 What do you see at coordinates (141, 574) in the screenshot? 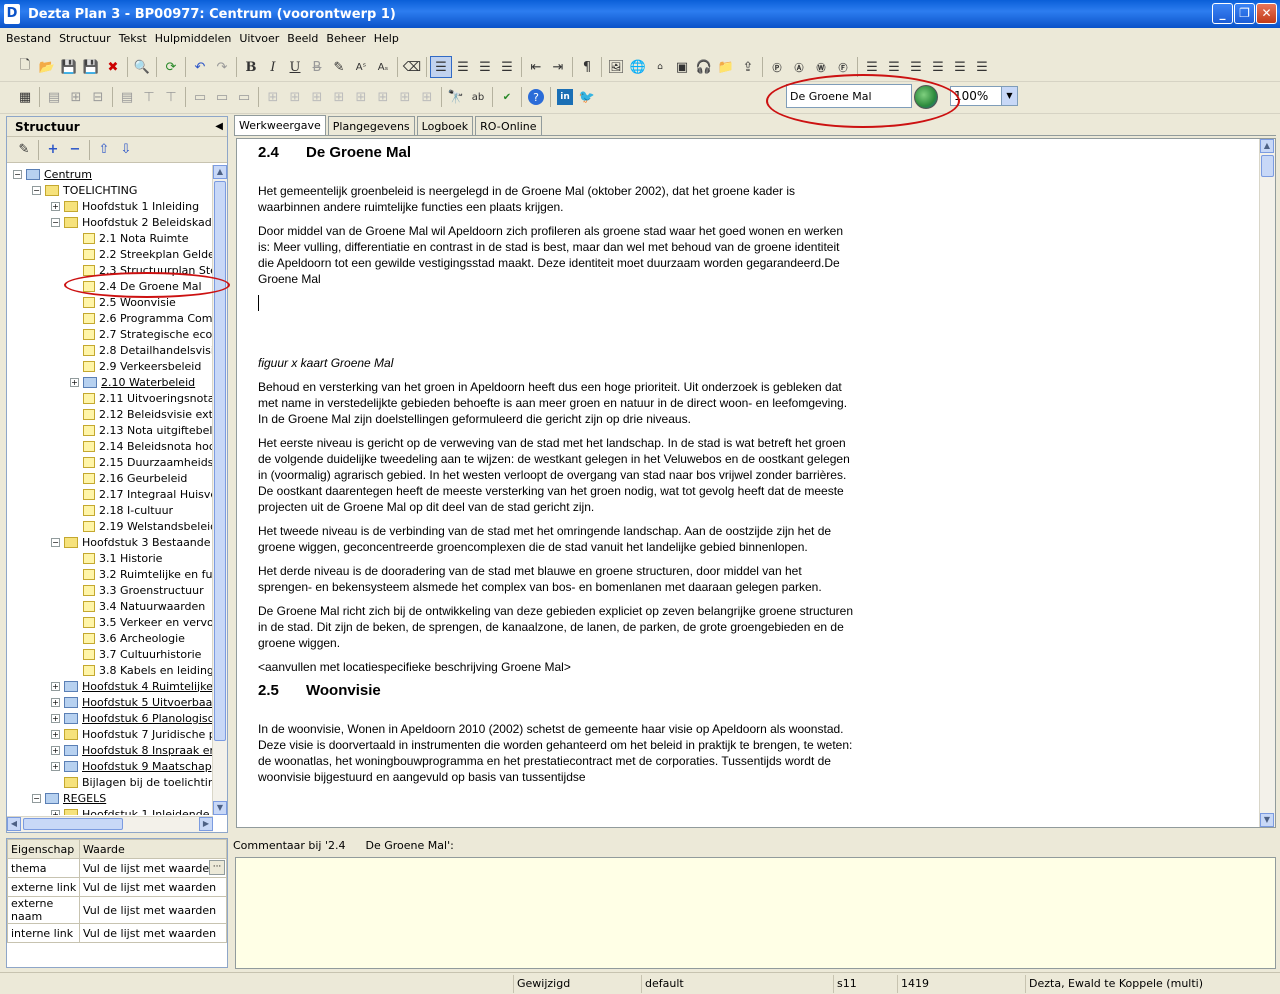
I see `tree-node: 3.2 Ruimtelijke en func` at bounding box center [141, 574].